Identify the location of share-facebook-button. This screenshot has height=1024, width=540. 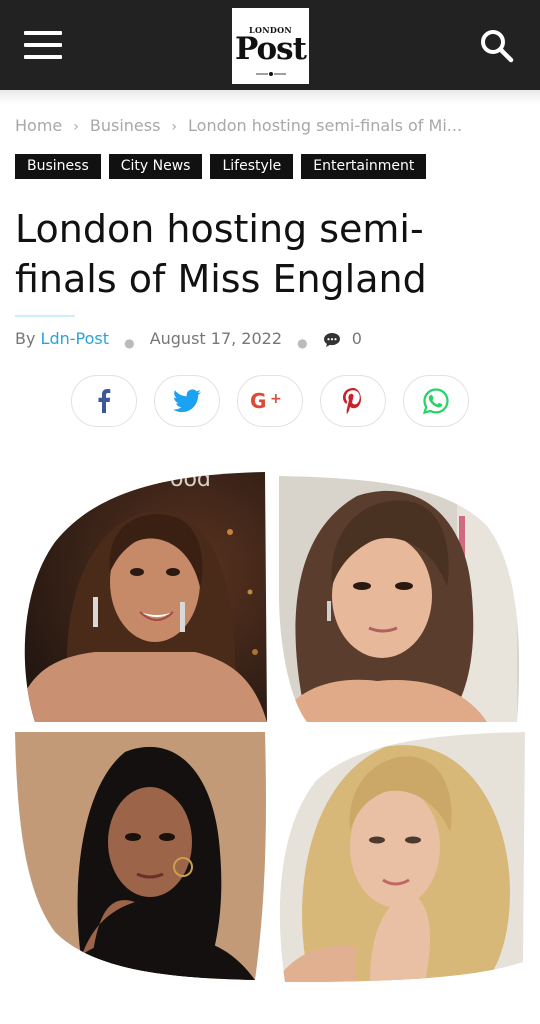
(104, 401).